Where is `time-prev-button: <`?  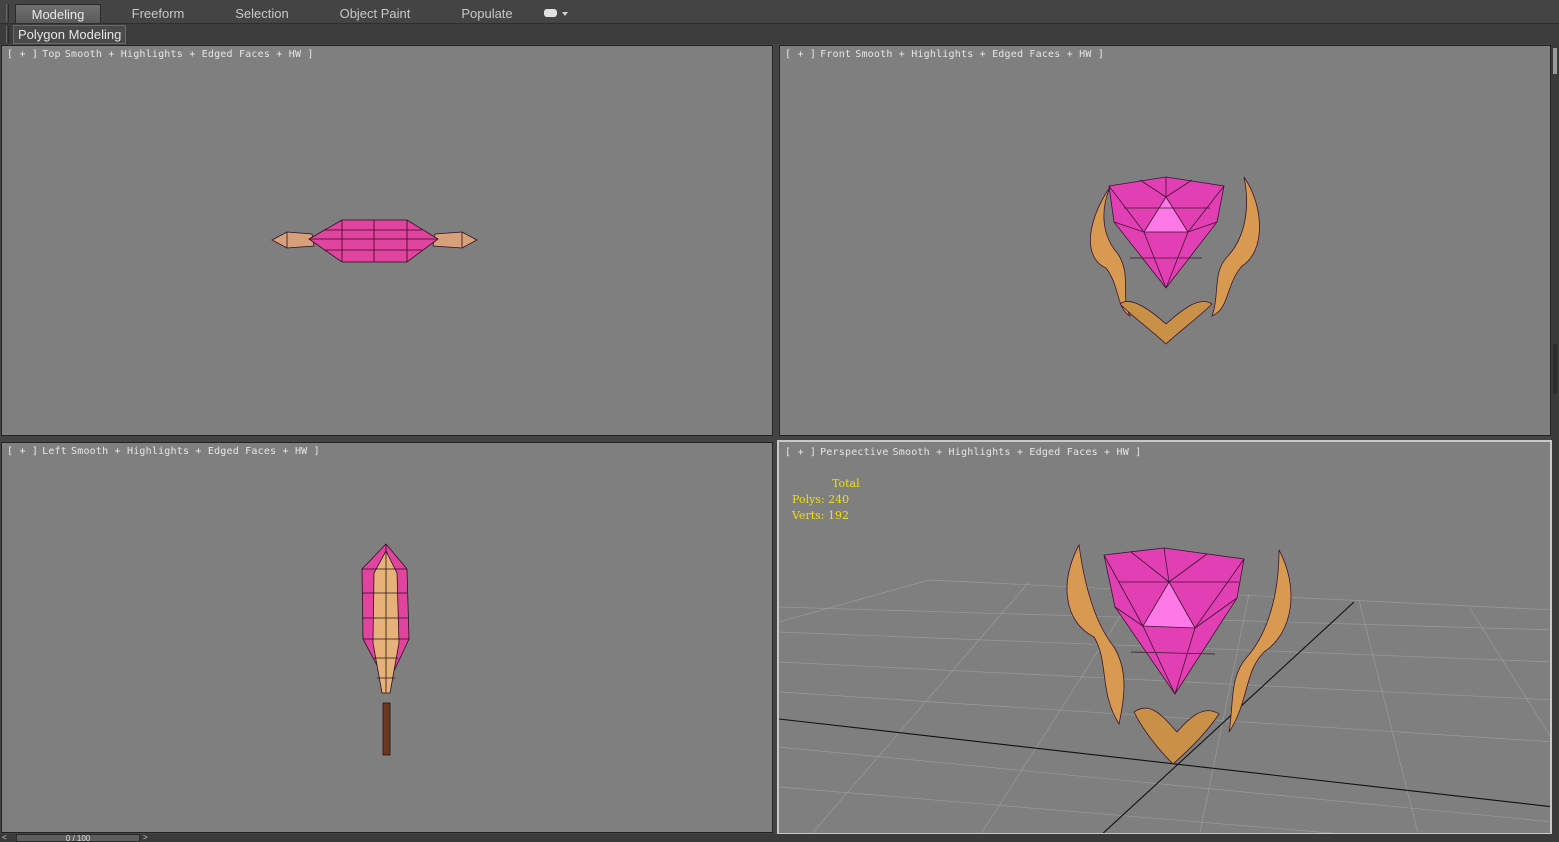 time-prev-button: < is located at coordinates (8, 838).